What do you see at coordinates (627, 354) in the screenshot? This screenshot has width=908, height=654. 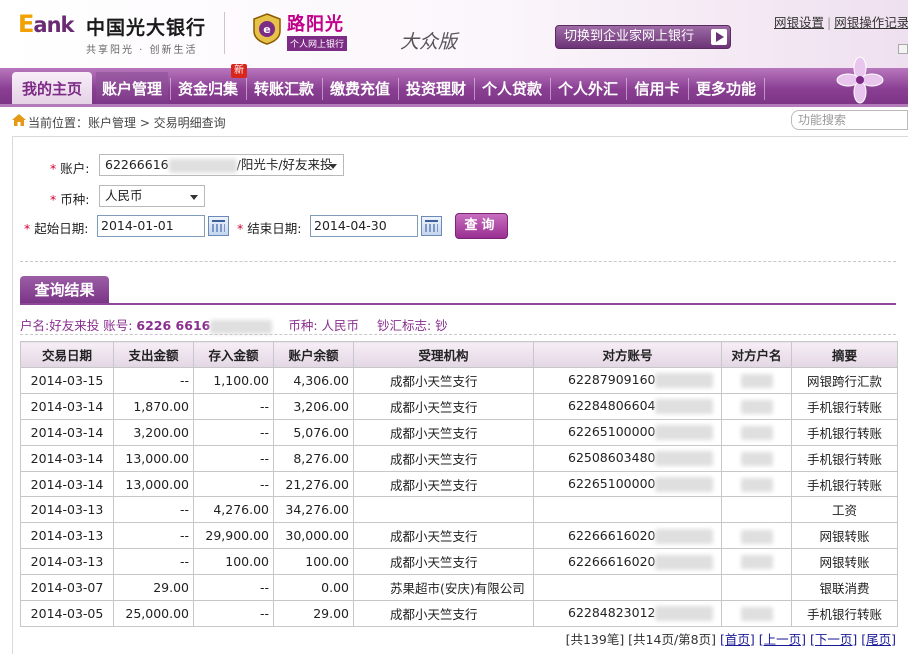 I see `column-header: 对方账号` at bounding box center [627, 354].